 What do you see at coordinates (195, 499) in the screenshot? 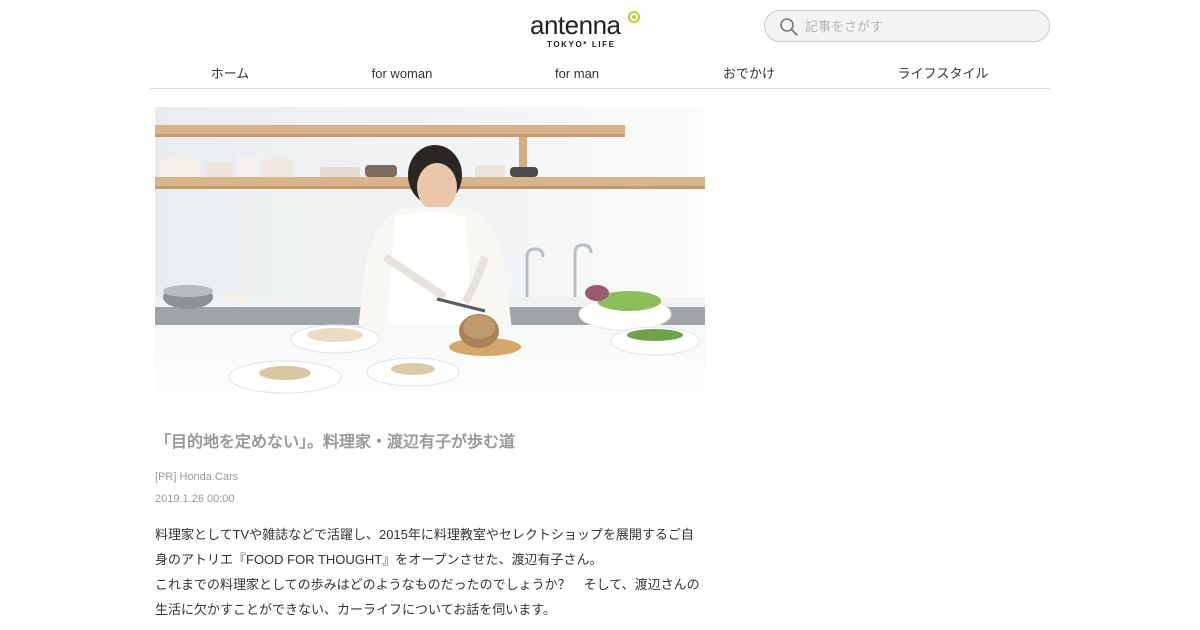
I see `article-date: 2019.1.26 00:00` at bounding box center [195, 499].